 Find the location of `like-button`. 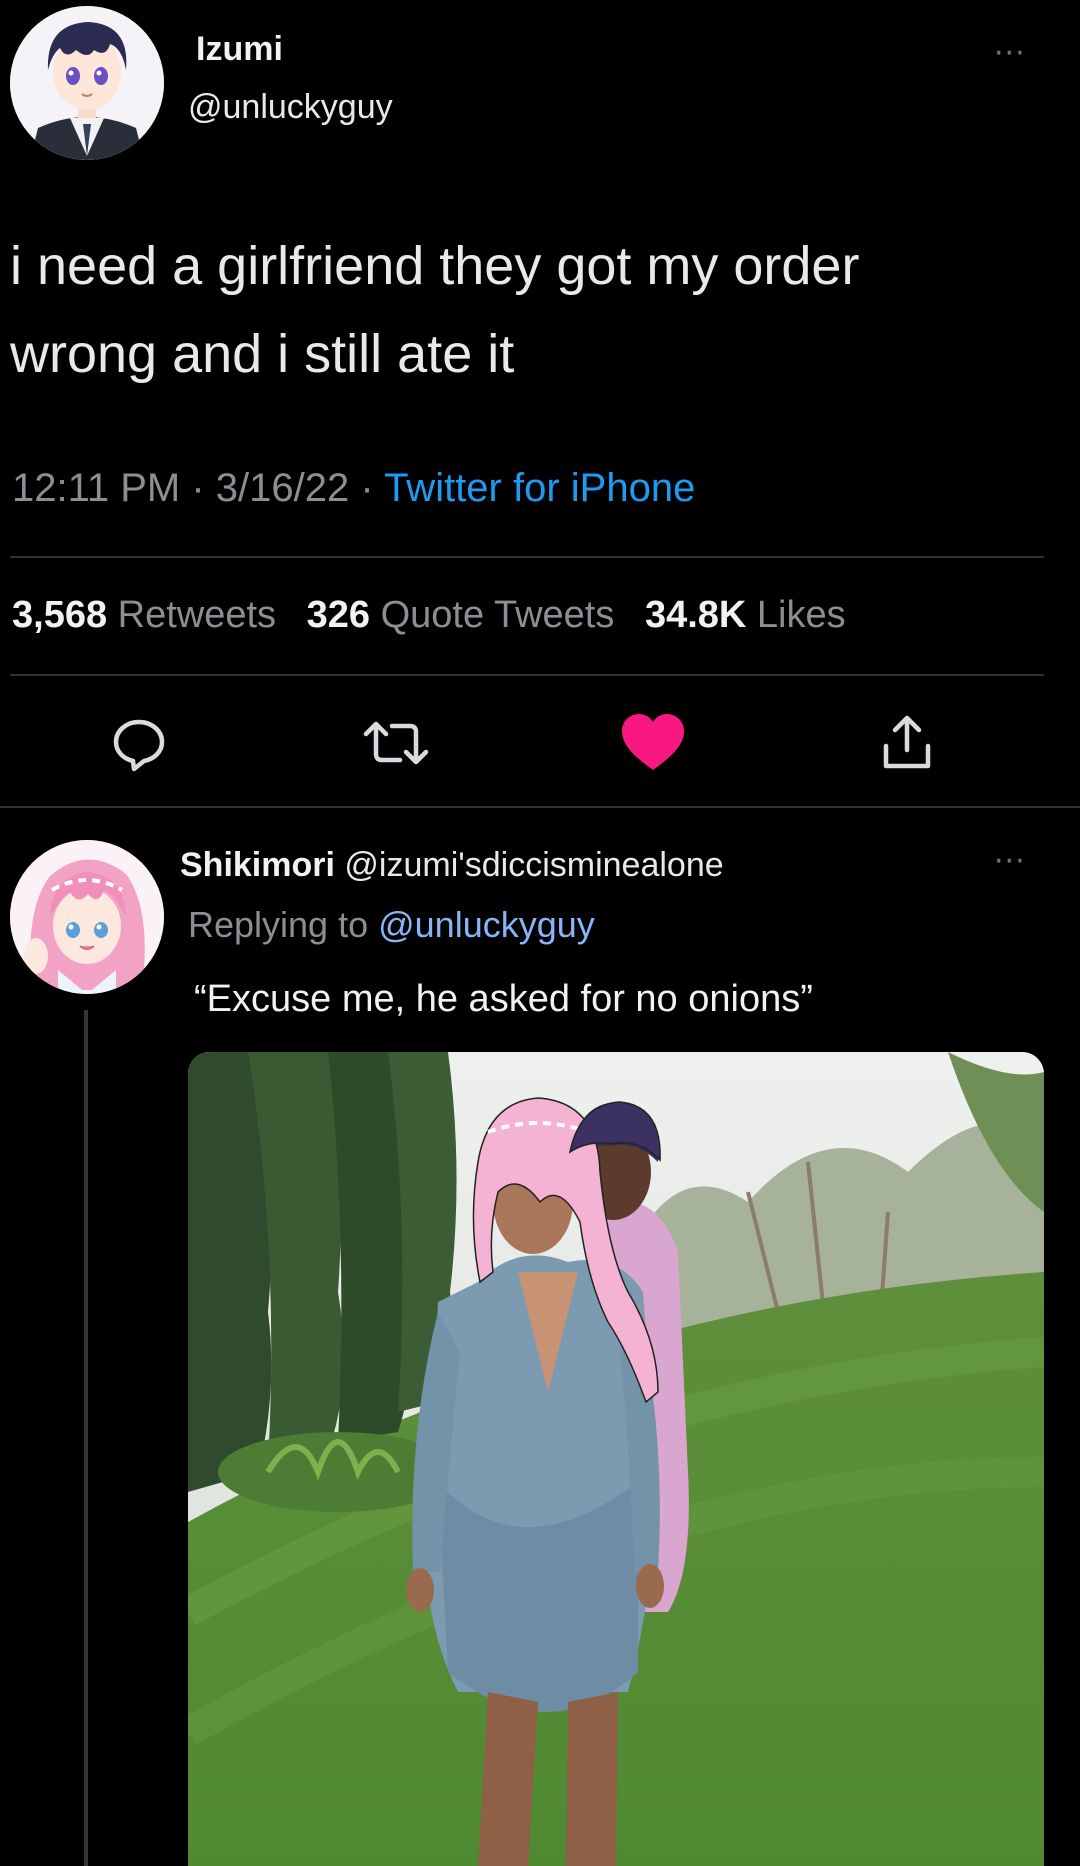

like-button is located at coordinates (653, 743).